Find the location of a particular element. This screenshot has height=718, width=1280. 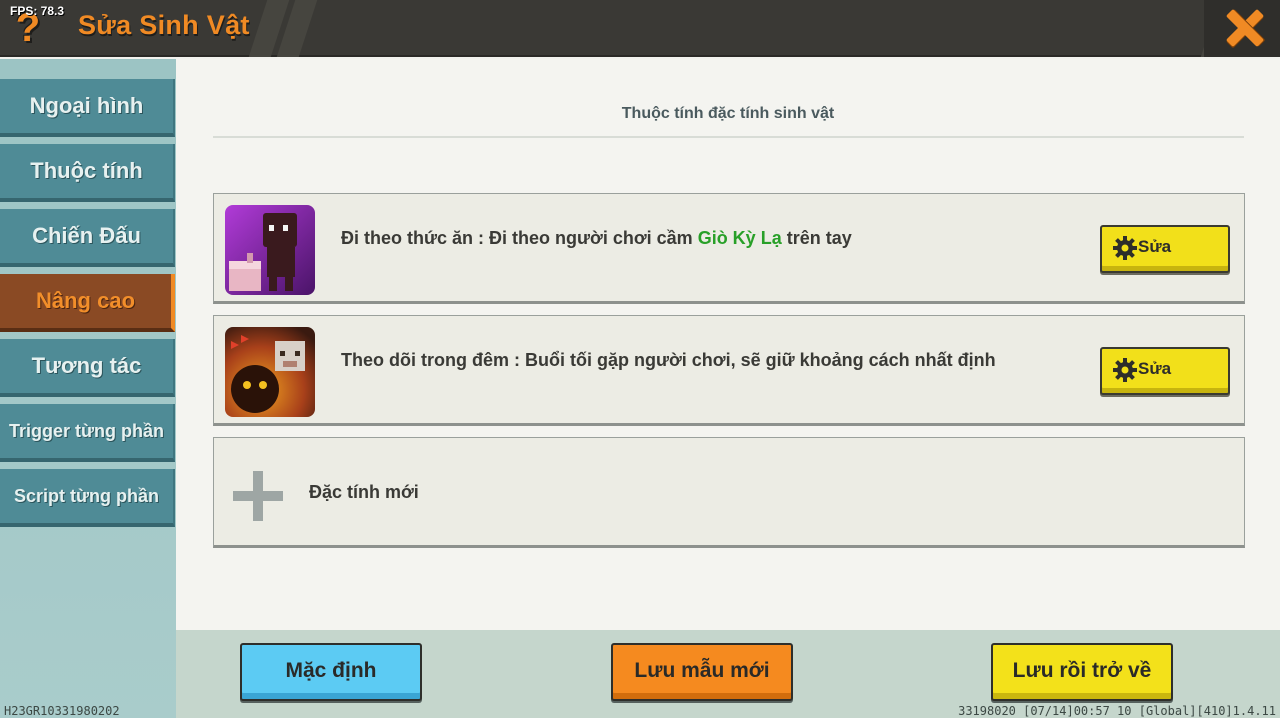

close-button is located at coordinates (1242, 28).